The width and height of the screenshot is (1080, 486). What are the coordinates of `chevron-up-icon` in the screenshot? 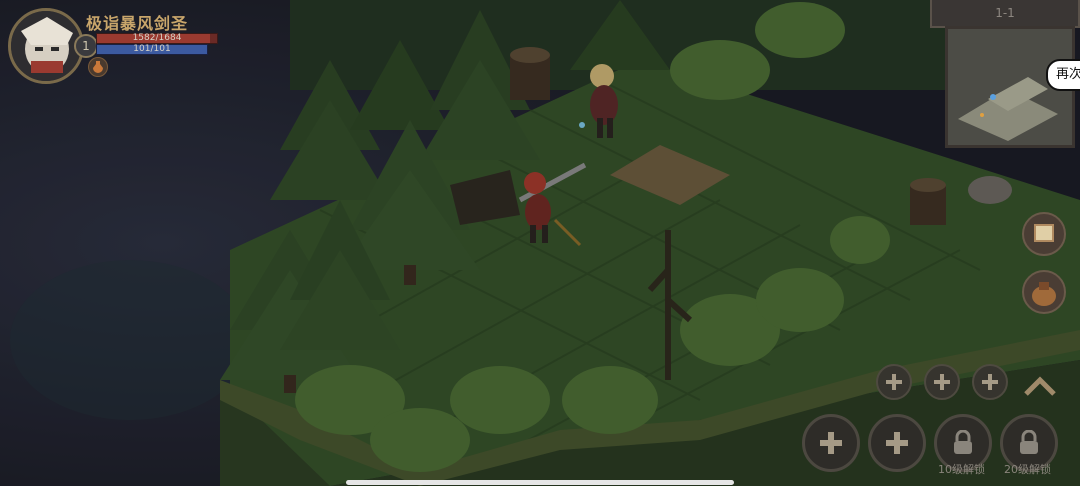 It's located at (1040, 386).